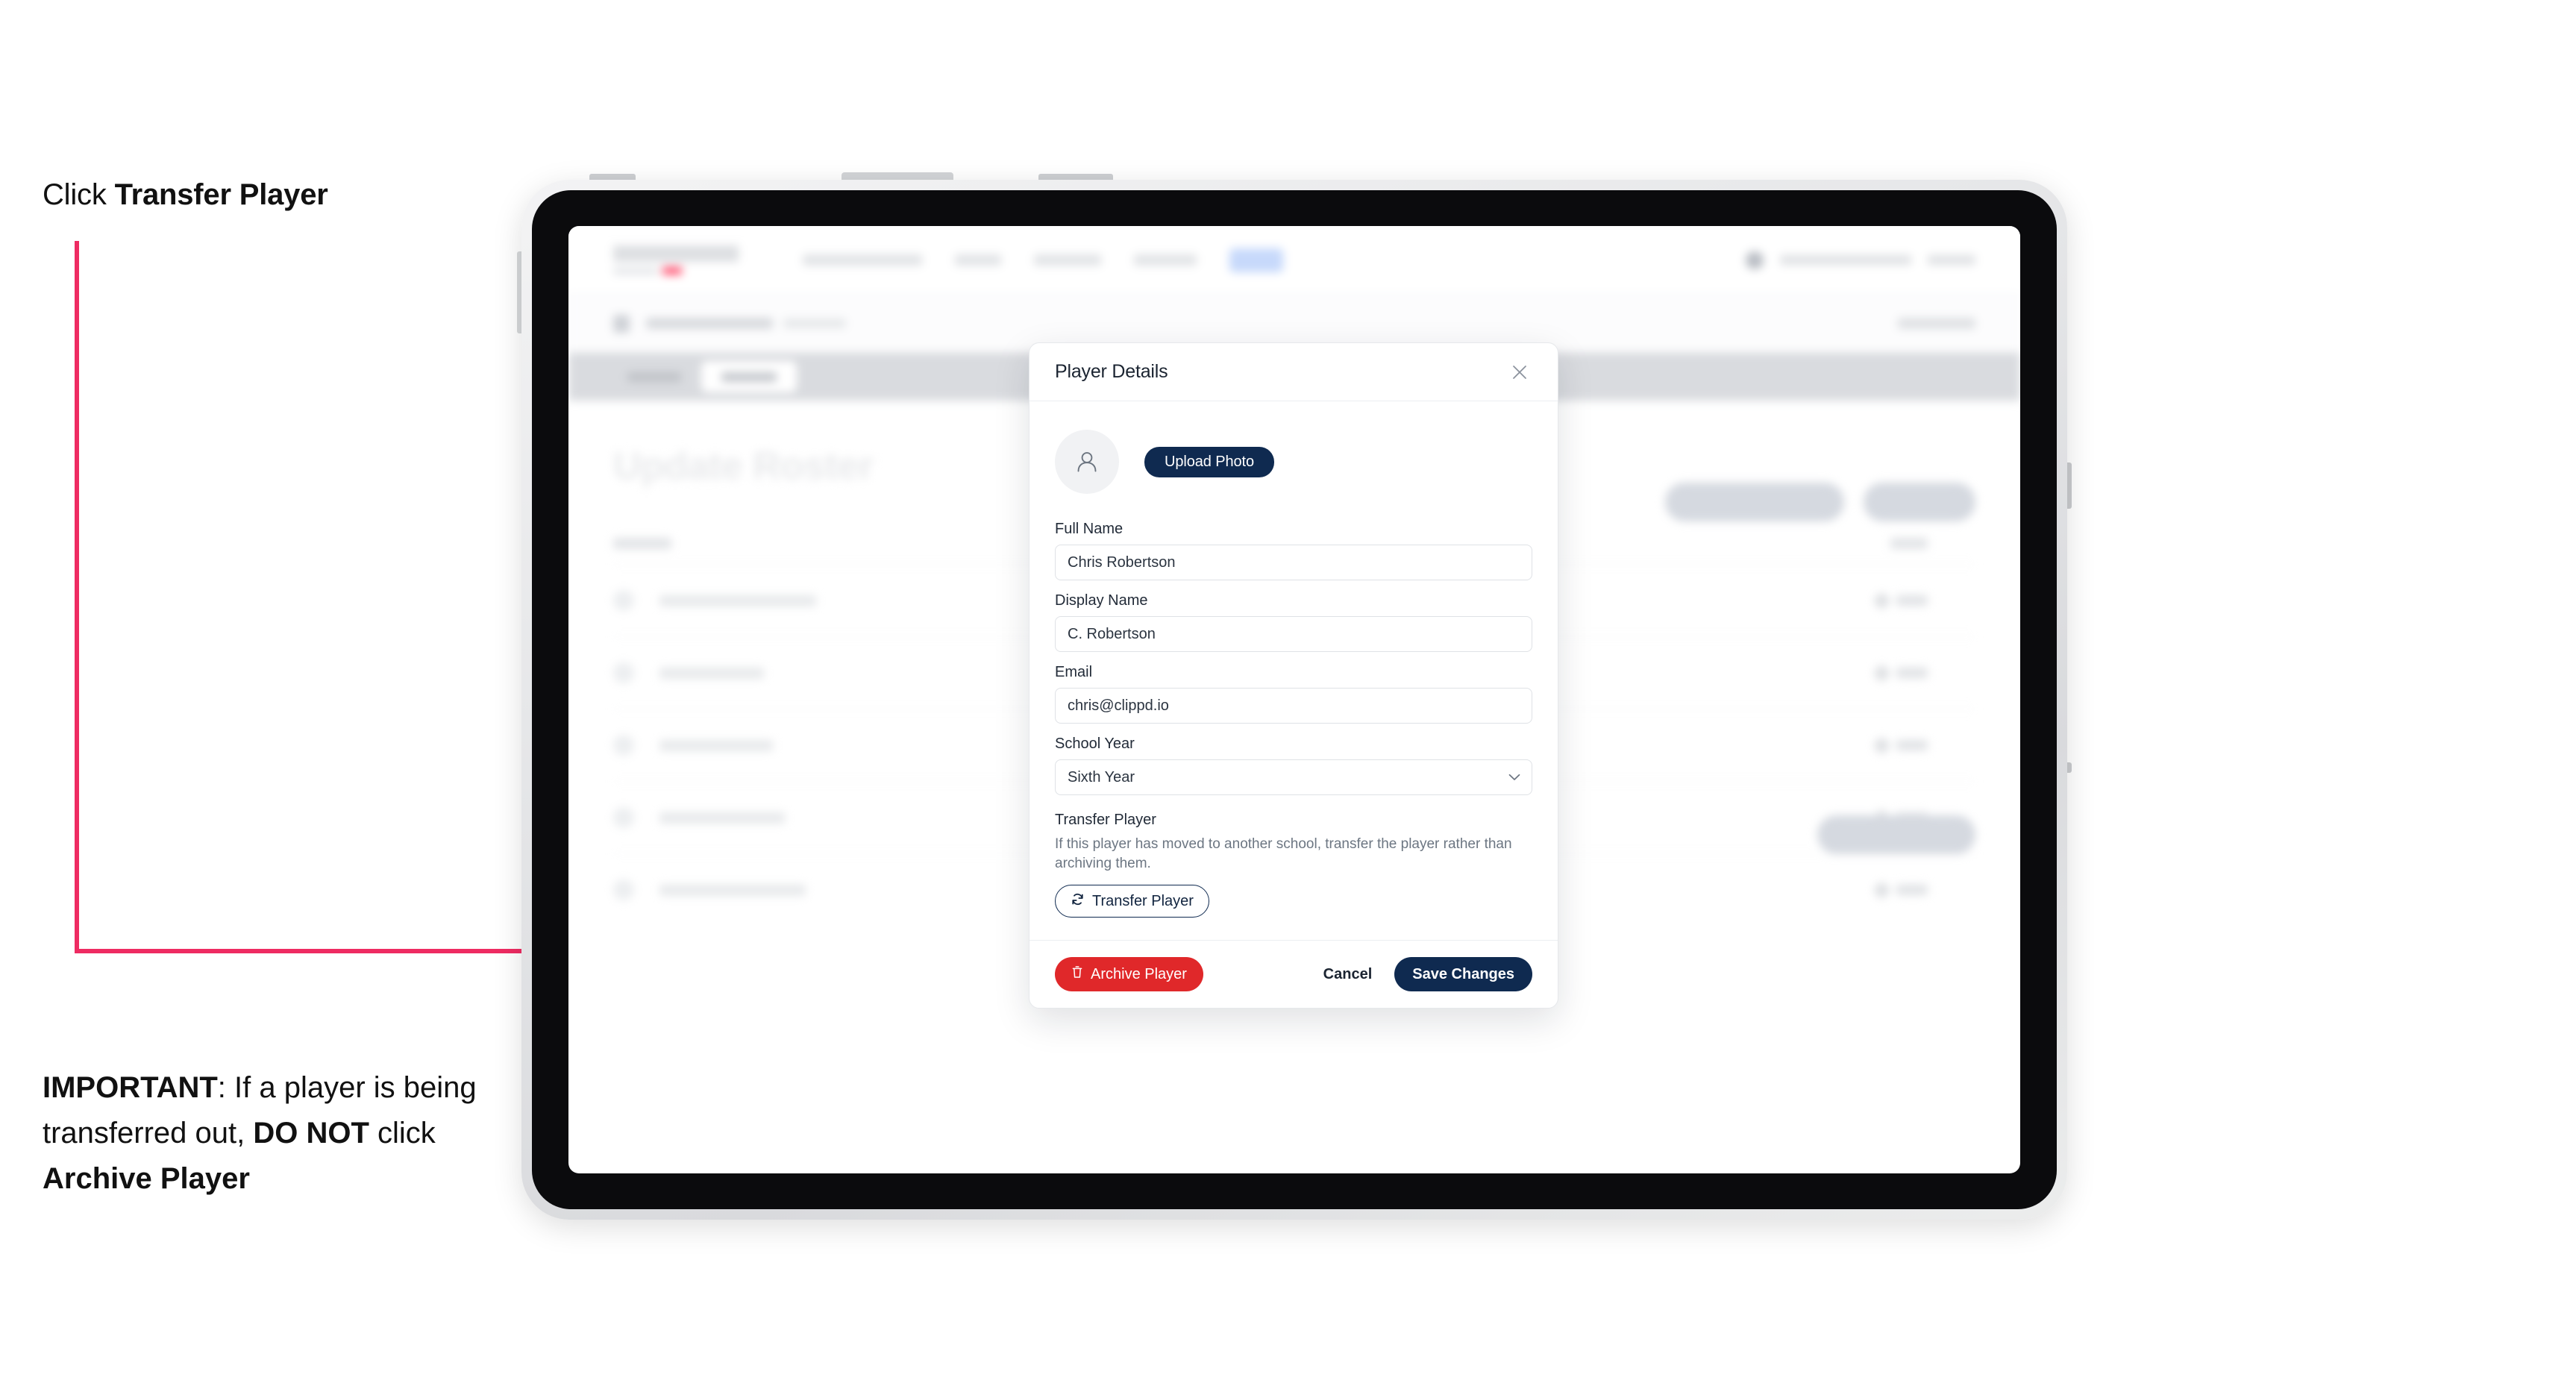  I want to click on field-full-name: Full Name, so click(1293, 550).